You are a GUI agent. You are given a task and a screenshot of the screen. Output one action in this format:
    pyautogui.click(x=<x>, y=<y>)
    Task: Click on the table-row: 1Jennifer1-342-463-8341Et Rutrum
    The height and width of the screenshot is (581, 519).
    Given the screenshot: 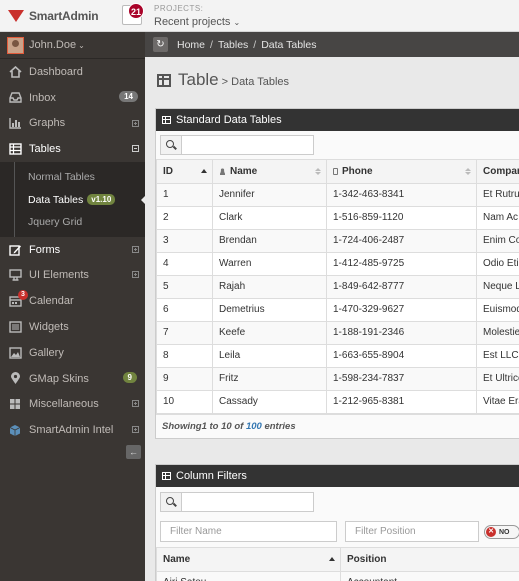 What is the action you would take?
    pyautogui.click(x=337, y=194)
    